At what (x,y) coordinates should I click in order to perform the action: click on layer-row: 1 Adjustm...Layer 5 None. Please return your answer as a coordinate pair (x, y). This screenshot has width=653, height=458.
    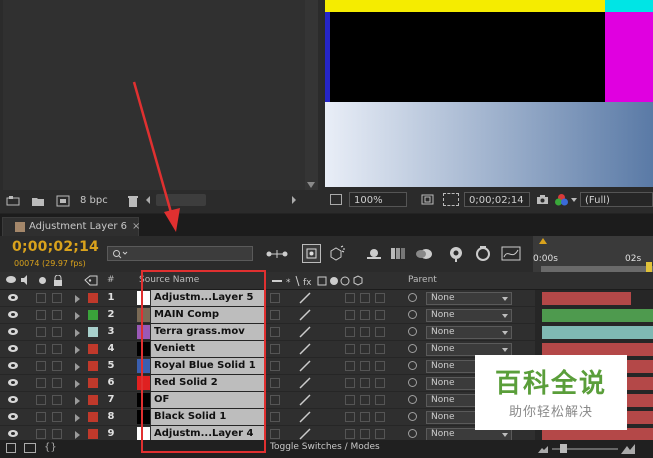
    Looking at the image, I should click on (267, 298).